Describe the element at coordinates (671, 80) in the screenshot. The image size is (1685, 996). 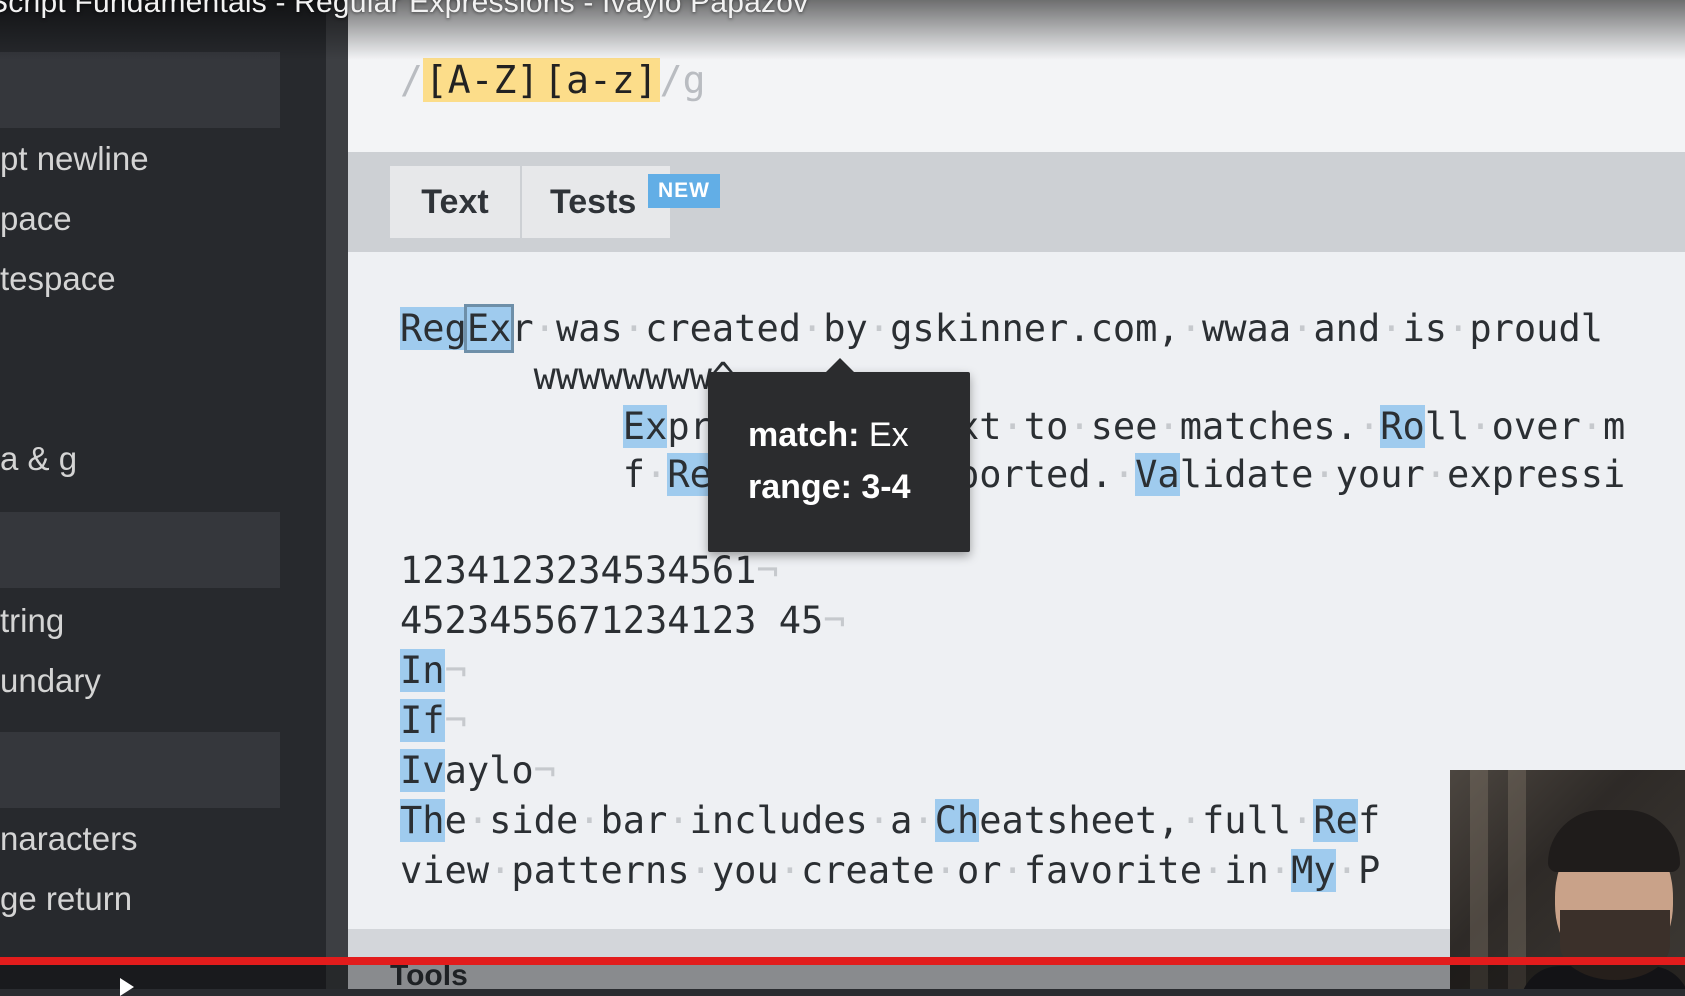
I see `regex-close-delimiter: /` at that location.